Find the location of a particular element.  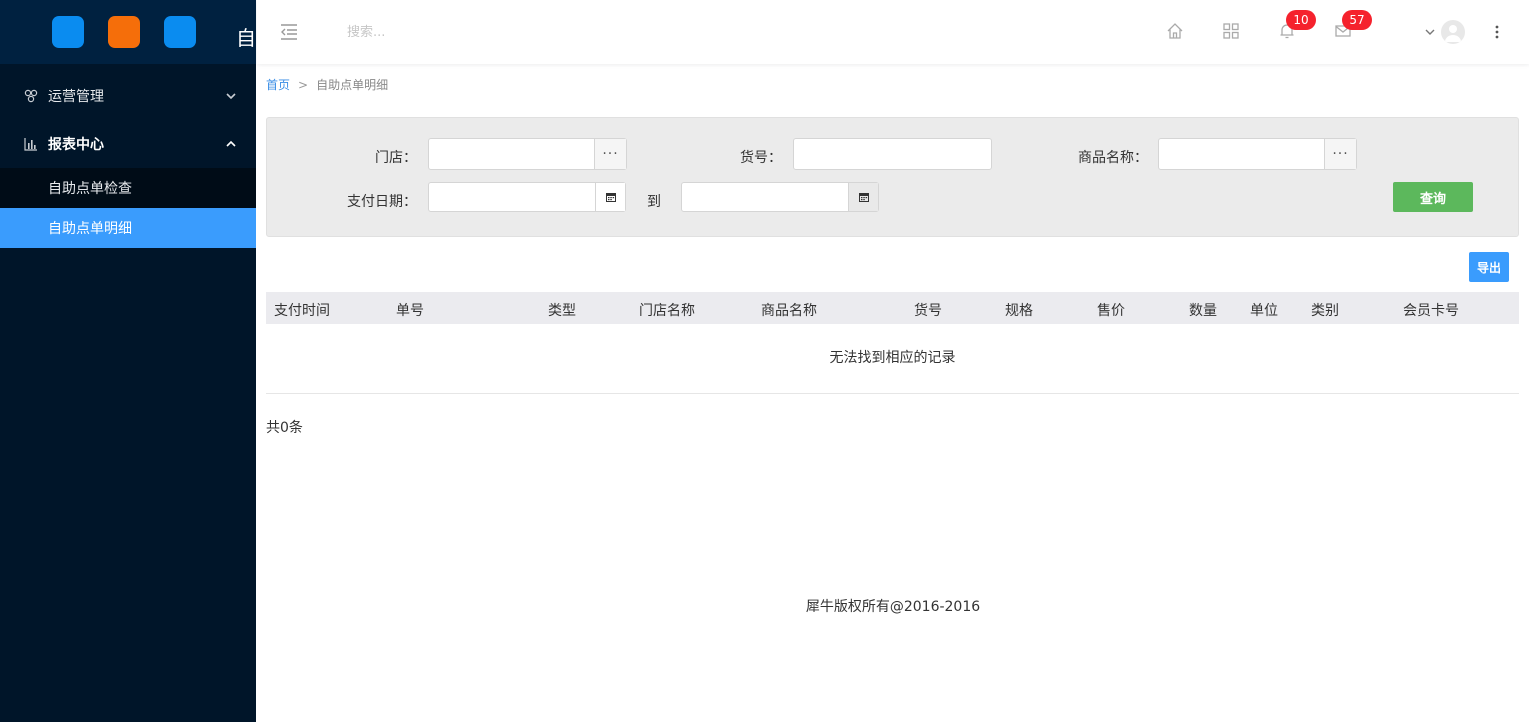

product-name-field: ··· is located at coordinates (1257, 154).